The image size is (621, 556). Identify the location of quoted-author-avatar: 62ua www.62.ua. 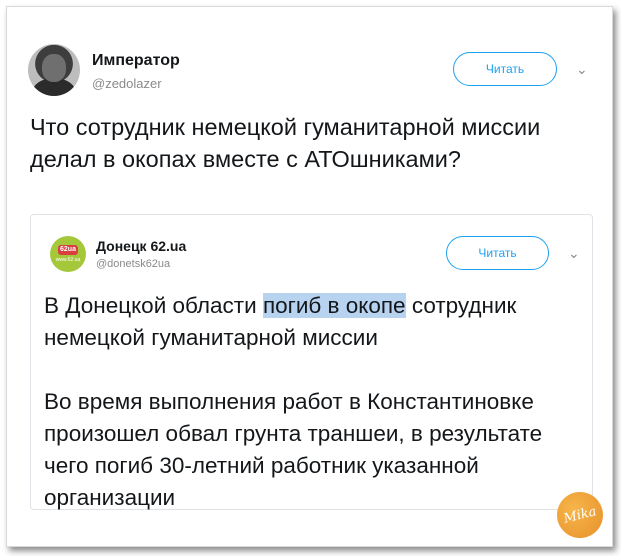
(68, 254).